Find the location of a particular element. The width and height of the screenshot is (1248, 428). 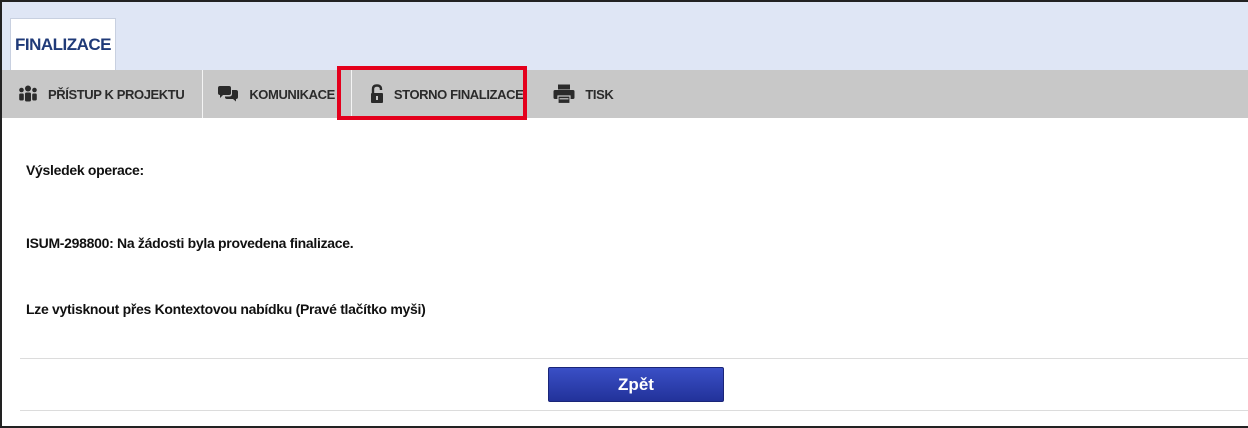

toolbar-item-cancel-finalization: STORNO FINALIZACE is located at coordinates (449, 94).